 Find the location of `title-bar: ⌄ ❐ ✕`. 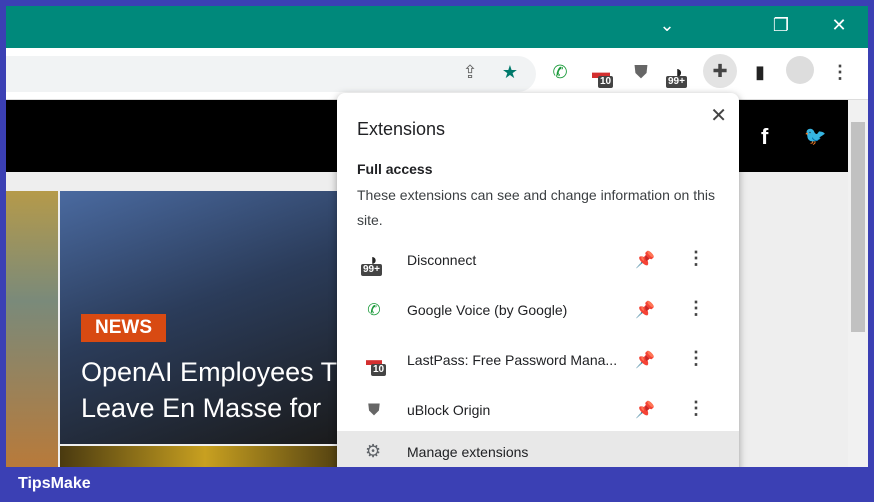

title-bar: ⌄ ❐ ✕ is located at coordinates (437, 27).